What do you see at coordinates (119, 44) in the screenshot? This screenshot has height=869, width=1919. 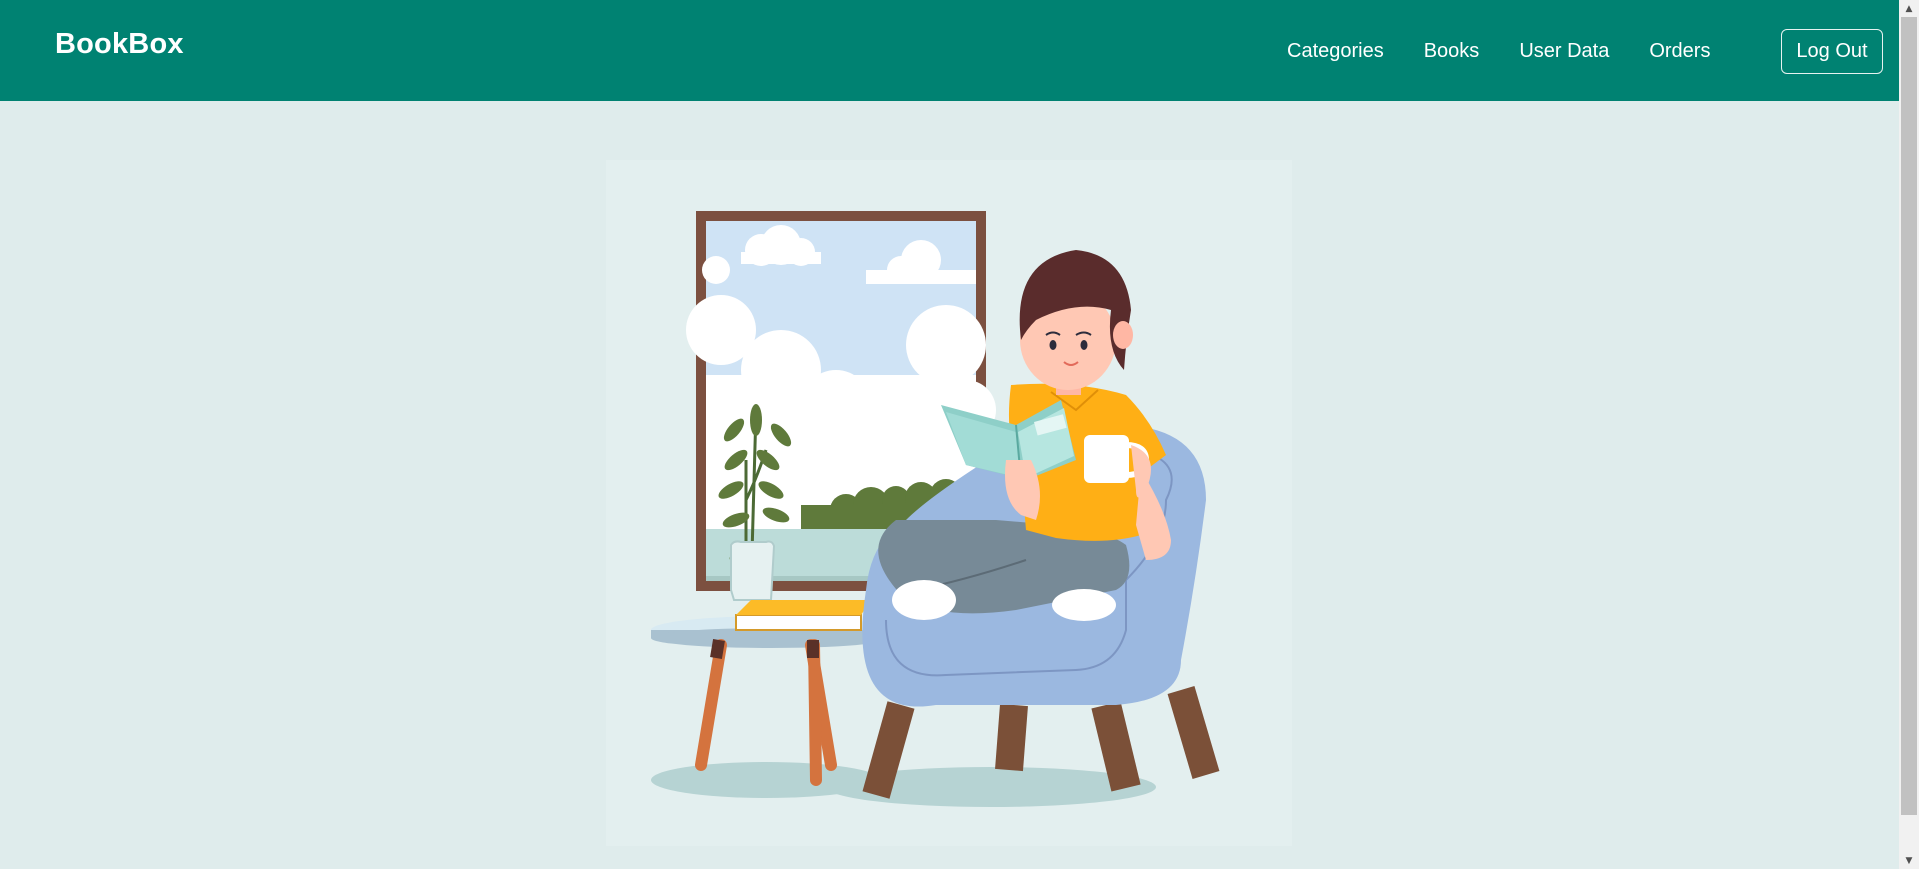 I see `brand-logo: BookBox` at bounding box center [119, 44].